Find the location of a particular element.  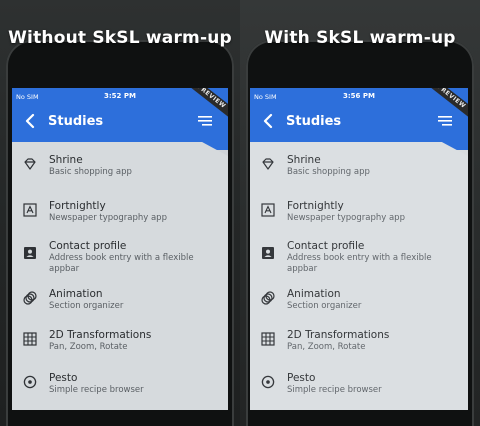

status-time: 3:52 PM is located at coordinates (120, 96).